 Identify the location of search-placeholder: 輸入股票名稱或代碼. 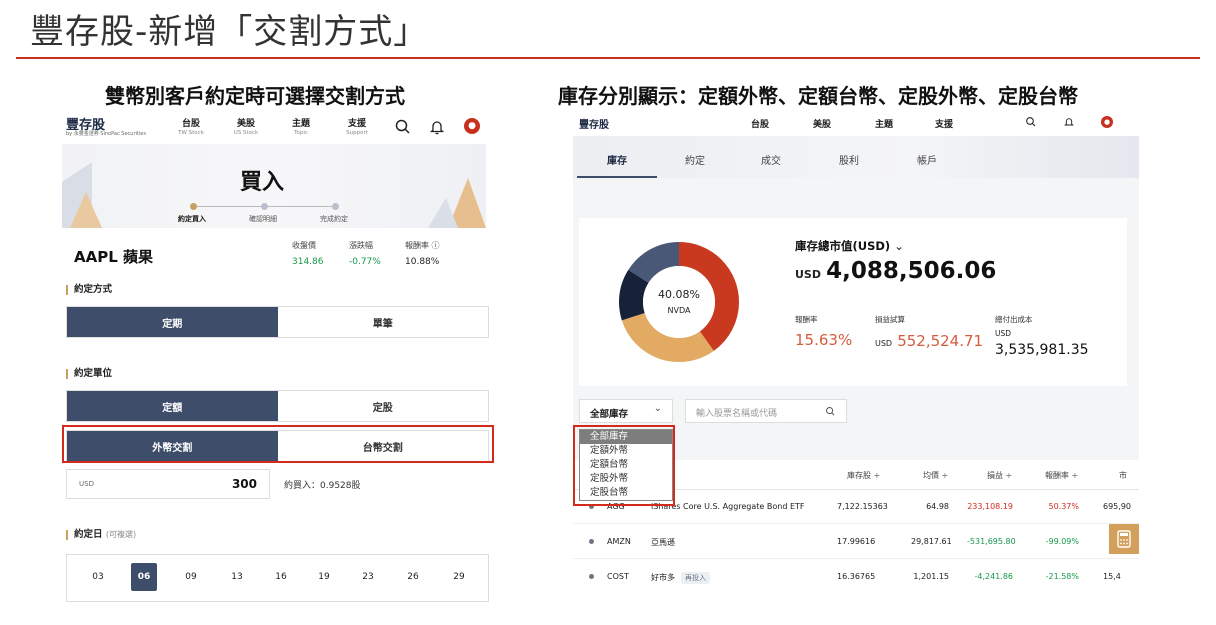
(737, 414).